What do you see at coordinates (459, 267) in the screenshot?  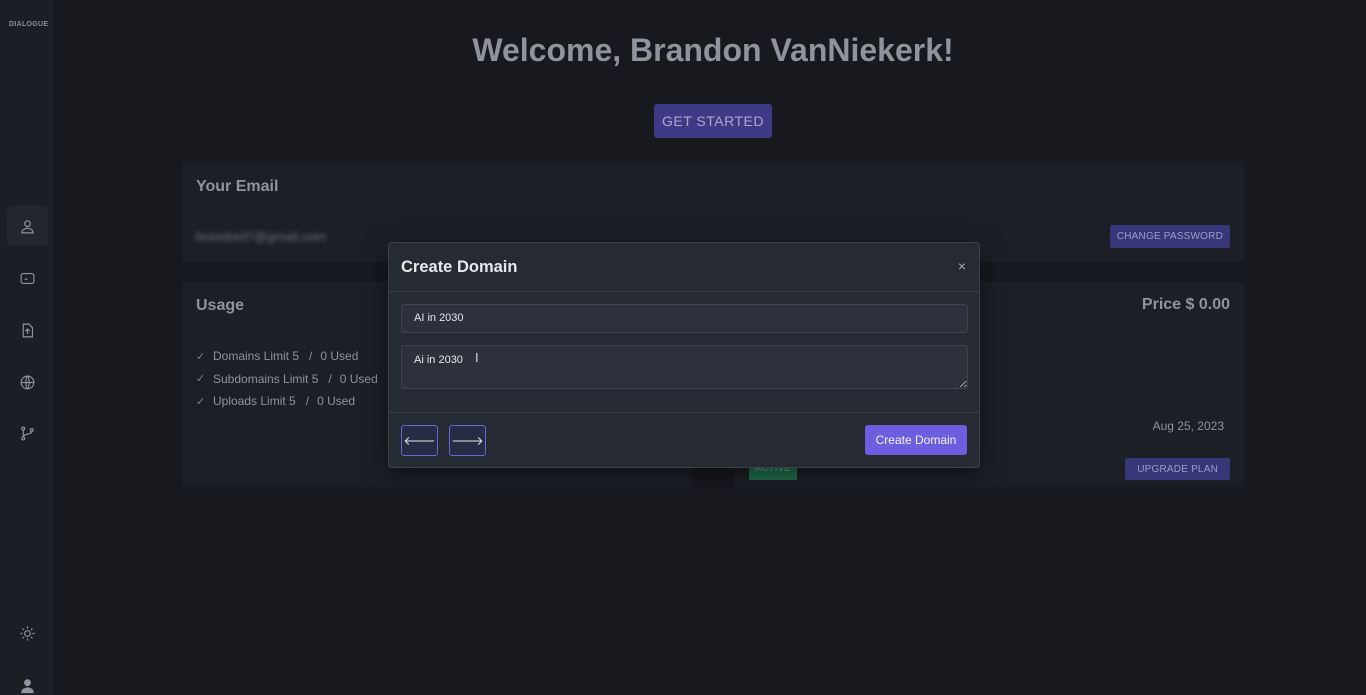 I see `modal-title: Create Domain` at bounding box center [459, 267].